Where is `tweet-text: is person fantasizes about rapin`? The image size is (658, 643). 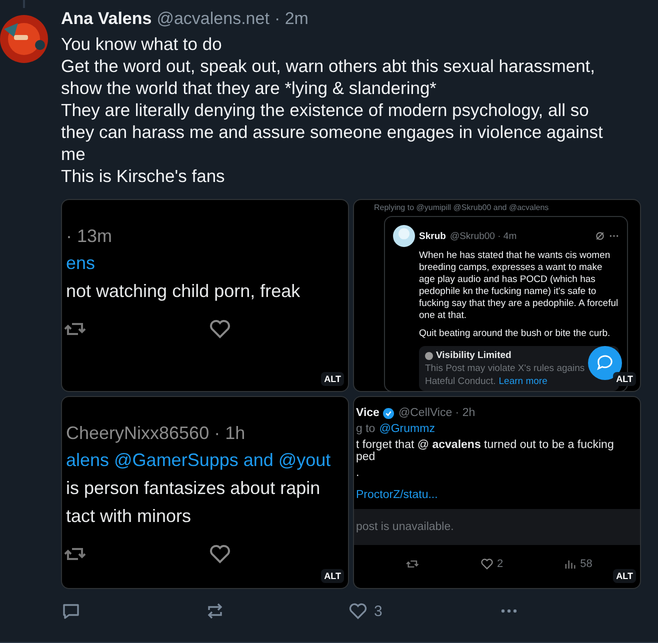
tweet-text: is person fantasizes about rapin is located at coordinates (194, 488).